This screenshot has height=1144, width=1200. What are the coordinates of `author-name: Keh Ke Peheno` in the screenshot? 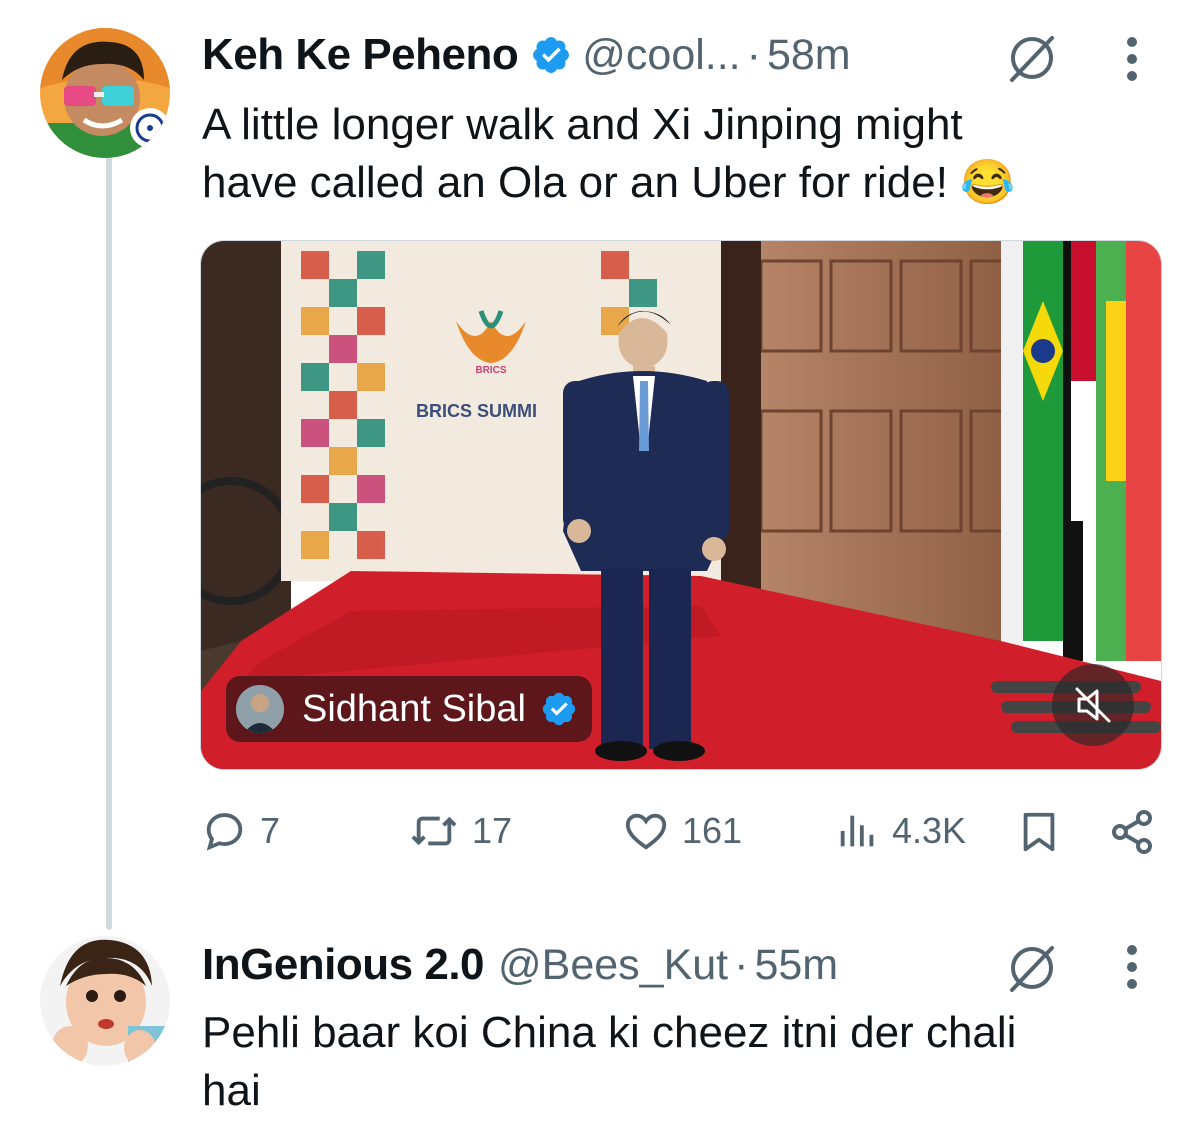 It's located at (360, 55).